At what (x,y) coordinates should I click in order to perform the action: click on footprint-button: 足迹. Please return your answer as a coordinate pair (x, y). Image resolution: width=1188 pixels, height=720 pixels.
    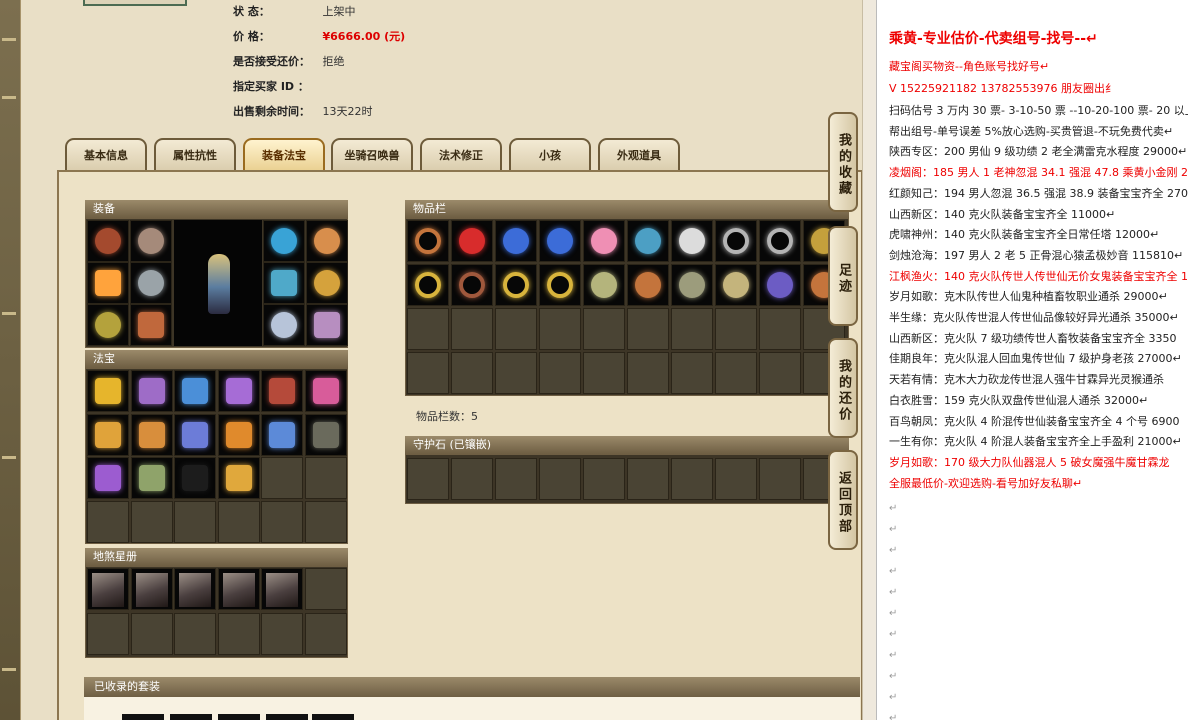
    Looking at the image, I should click on (843, 276).